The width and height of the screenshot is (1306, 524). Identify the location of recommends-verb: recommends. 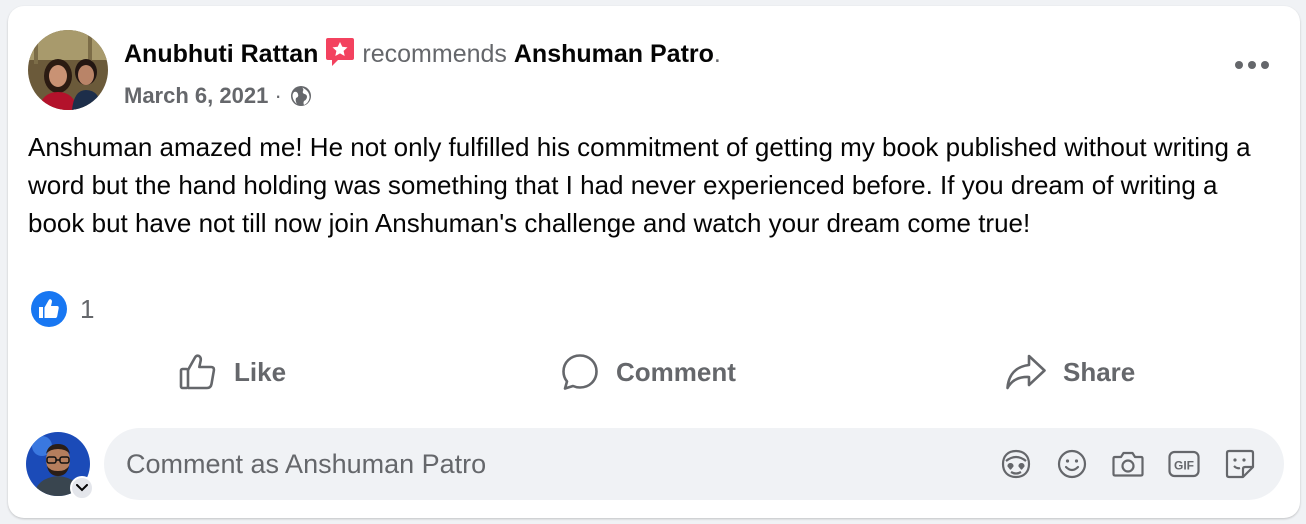
(434, 54).